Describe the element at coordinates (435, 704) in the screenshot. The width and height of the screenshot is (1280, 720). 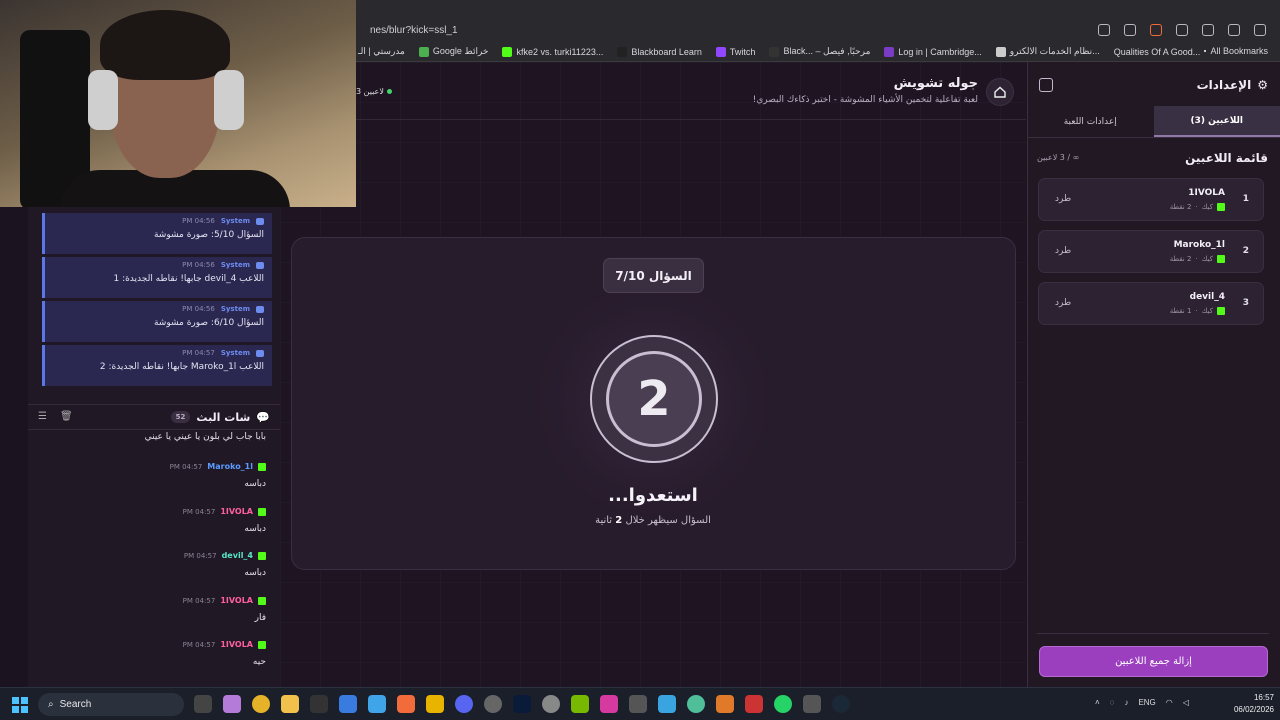
I see `rockstar-icon` at that location.